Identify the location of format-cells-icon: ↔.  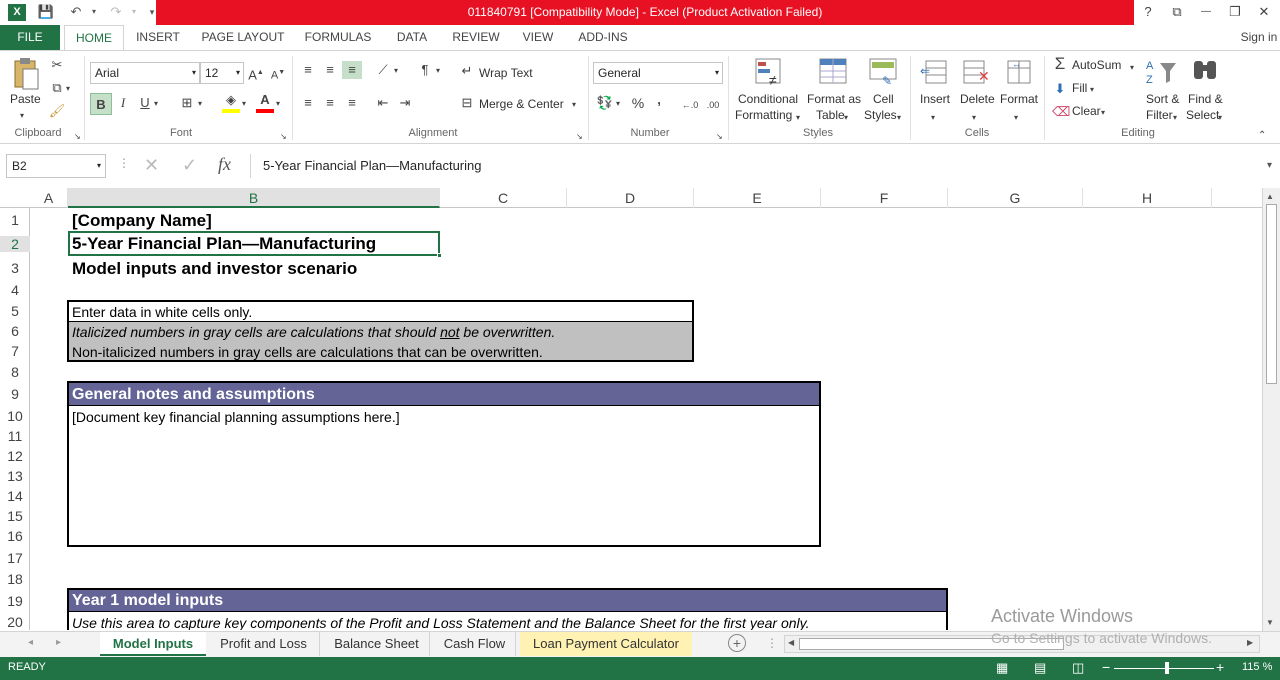
(1019, 72).